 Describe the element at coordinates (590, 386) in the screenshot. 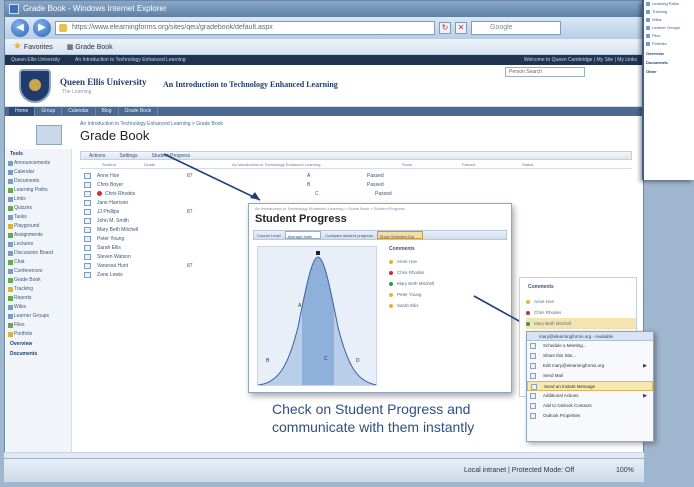

I see `menu-item: Send an Instant Message` at that location.